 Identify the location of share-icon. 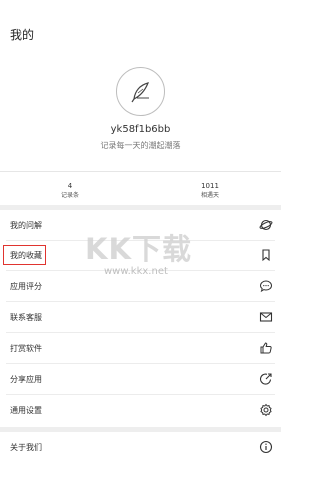
(266, 379).